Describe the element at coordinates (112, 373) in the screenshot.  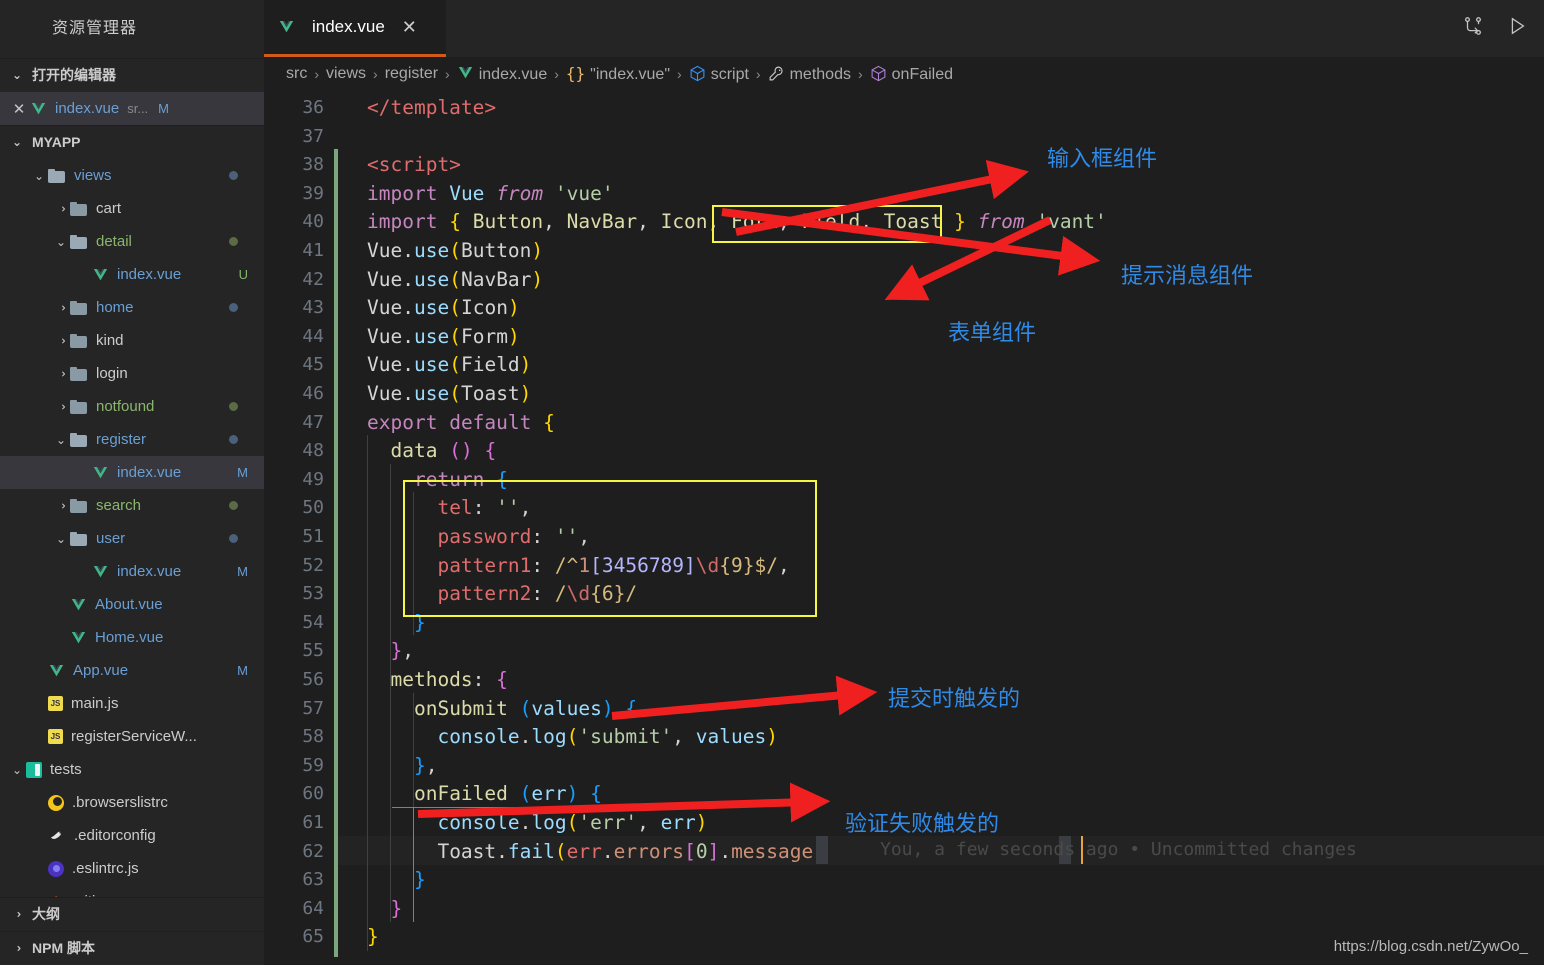
I see `tree-item-label: login` at that location.